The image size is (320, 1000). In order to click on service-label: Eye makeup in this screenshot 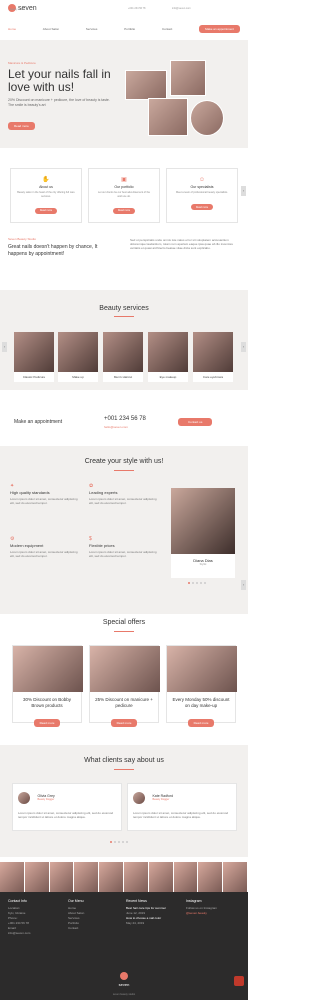, I will do `click(168, 377)`.